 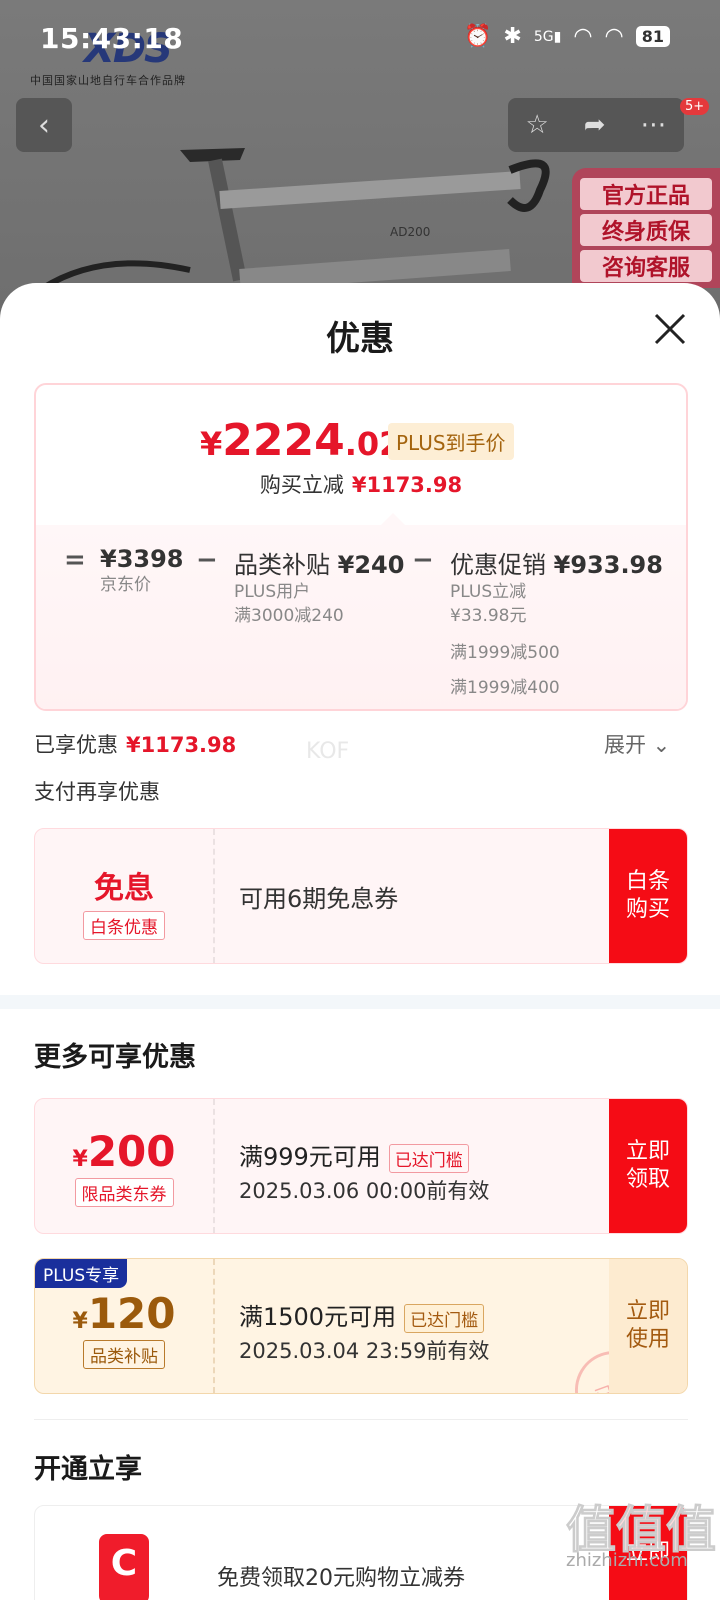 What do you see at coordinates (547, 36) in the screenshot?
I see `signal-icon: 5G▮` at bounding box center [547, 36].